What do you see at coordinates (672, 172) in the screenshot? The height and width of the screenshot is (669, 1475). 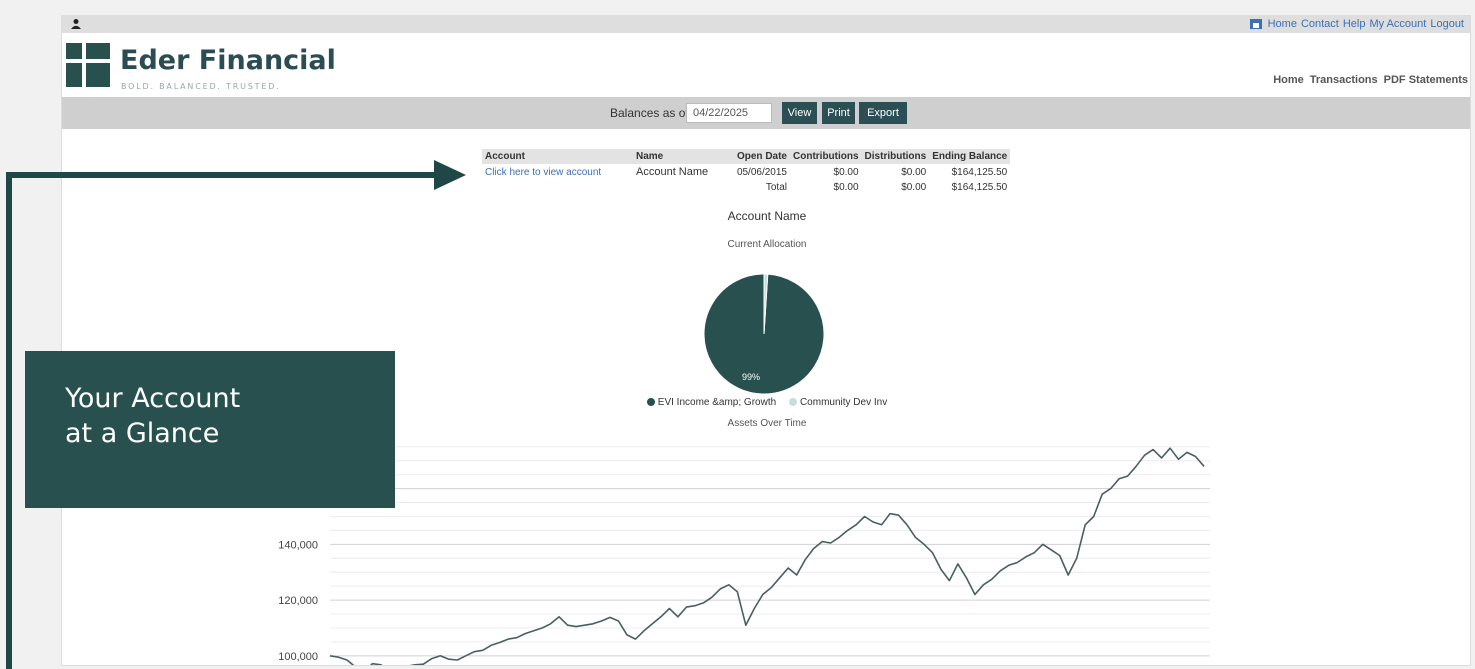 I see `account-name-cell: Account Name` at bounding box center [672, 172].